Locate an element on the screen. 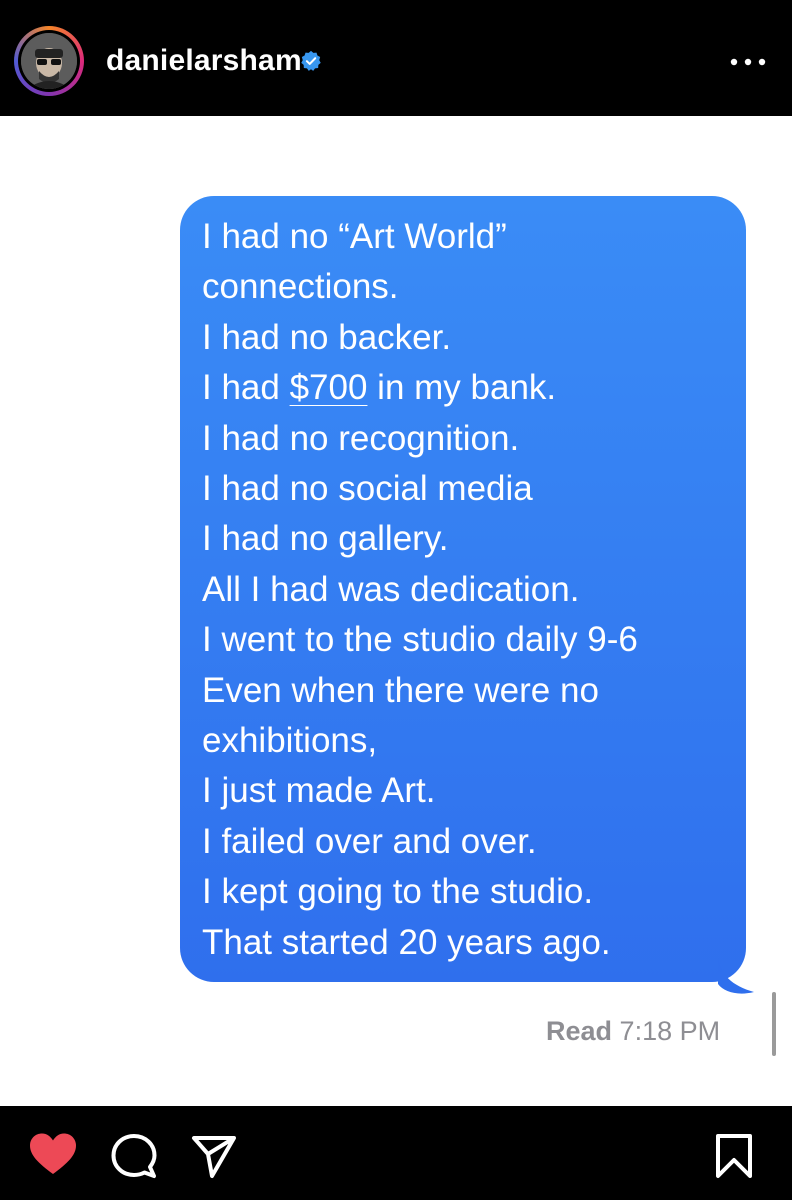 This screenshot has height=1200, width=792. message-line: I had no recognition. is located at coordinates (361, 438).